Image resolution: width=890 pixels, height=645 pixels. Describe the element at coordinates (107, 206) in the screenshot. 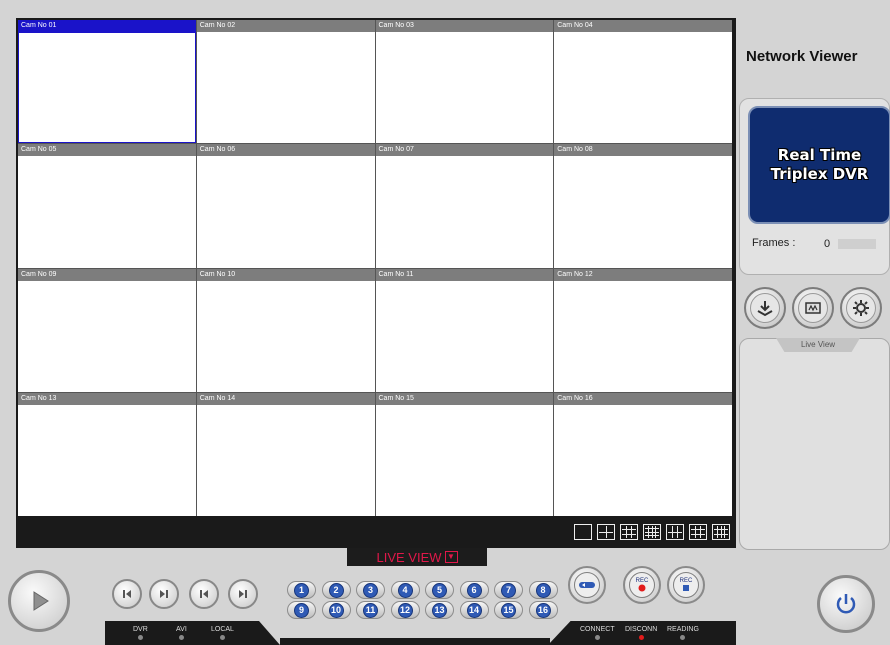

I see `camera-tile: Cam No 05` at that location.